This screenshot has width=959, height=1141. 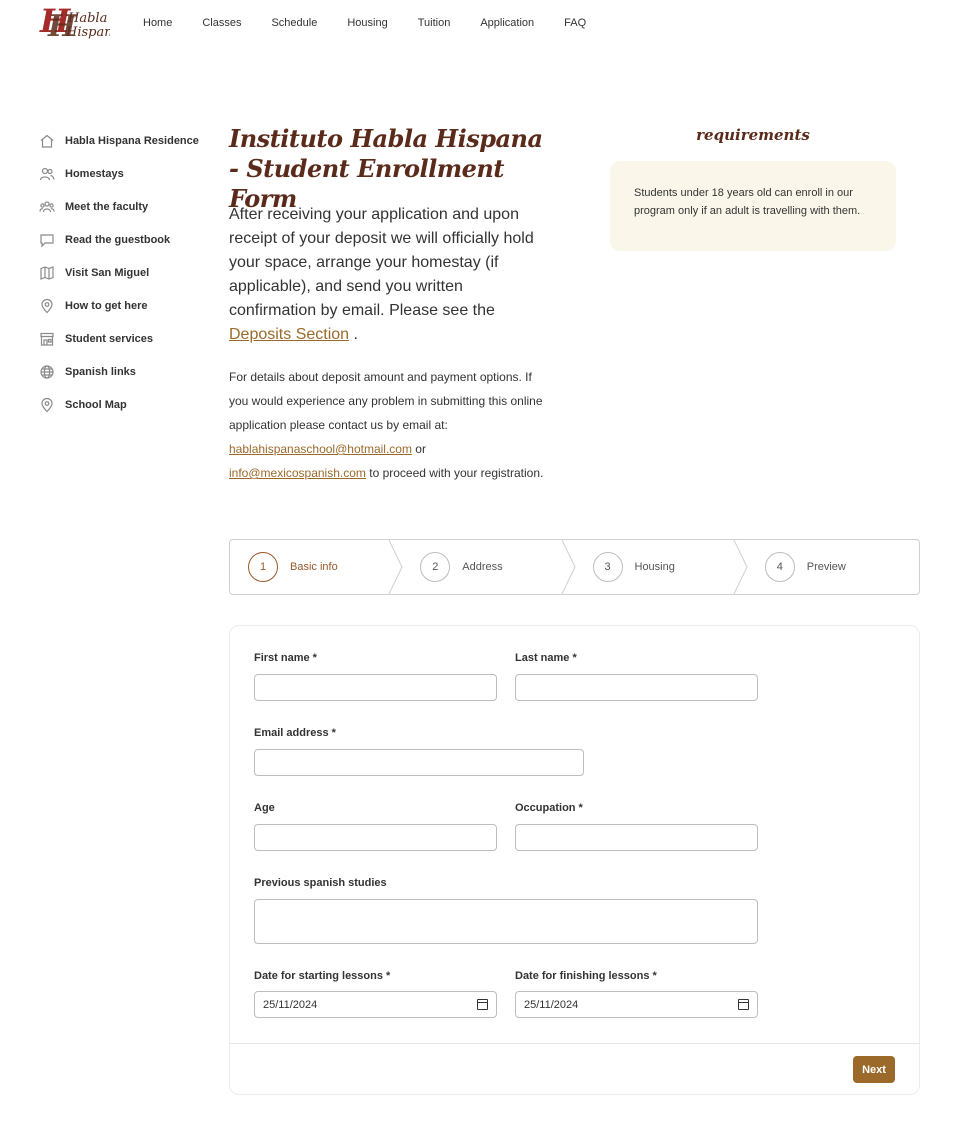 What do you see at coordinates (434, 23) in the screenshot?
I see `nav-tuition: Tuition` at bounding box center [434, 23].